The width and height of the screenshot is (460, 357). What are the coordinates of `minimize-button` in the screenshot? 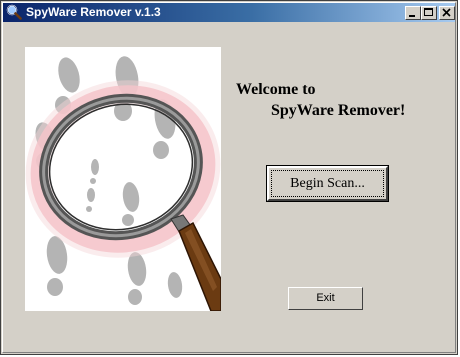 It's located at (413, 13).